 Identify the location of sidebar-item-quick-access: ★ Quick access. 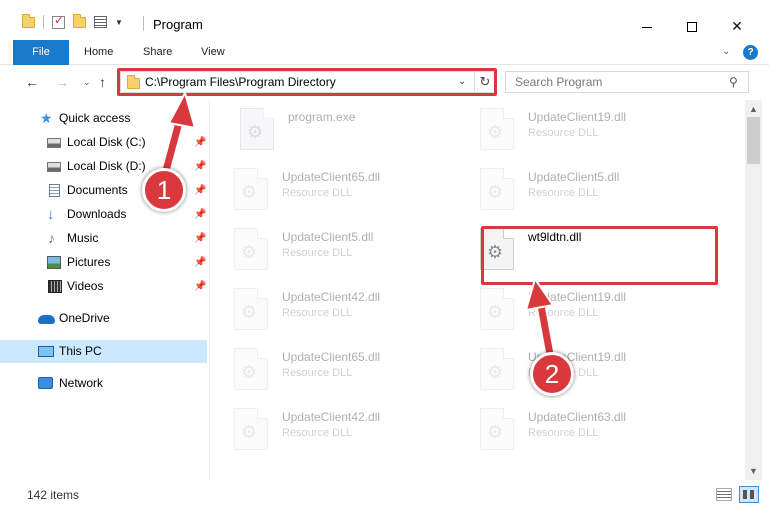
(103, 118).